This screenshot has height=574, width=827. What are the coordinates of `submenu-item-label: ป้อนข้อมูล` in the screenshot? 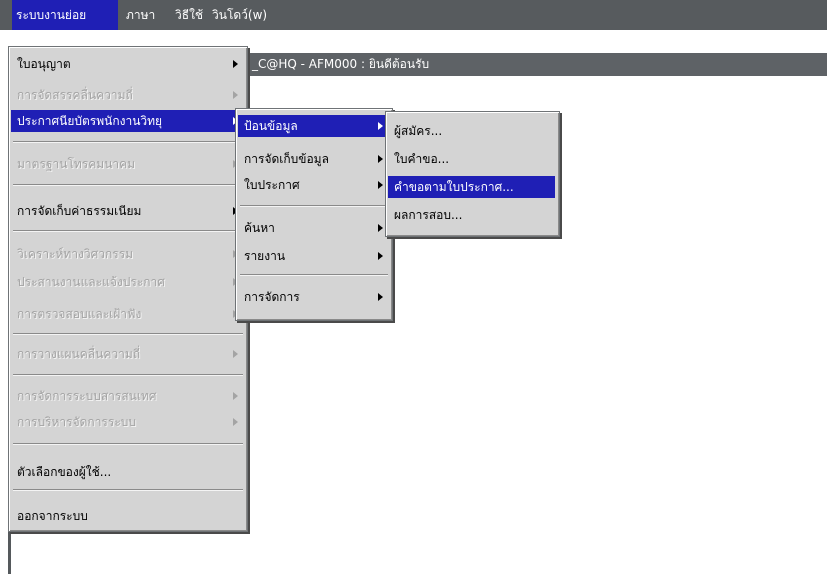 It's located at (271, 126).